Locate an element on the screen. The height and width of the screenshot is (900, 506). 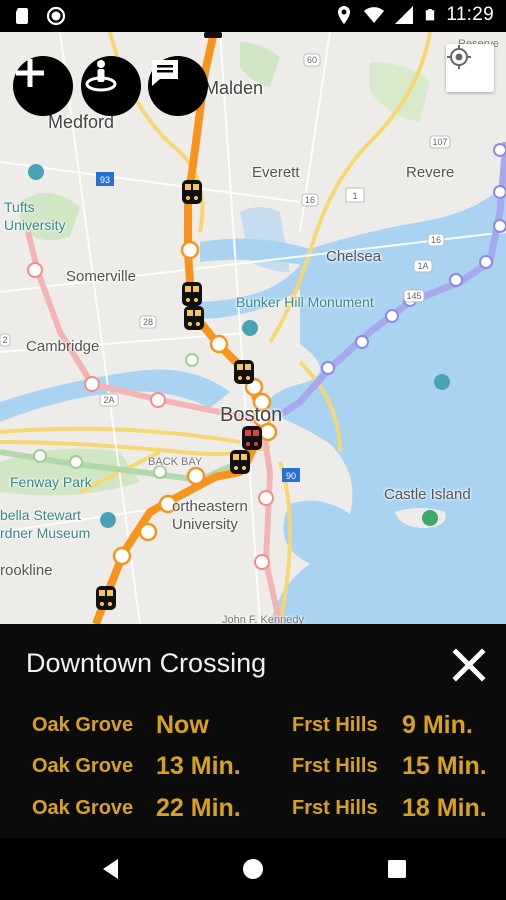
signal-icon is located at coordinates (404, 15).